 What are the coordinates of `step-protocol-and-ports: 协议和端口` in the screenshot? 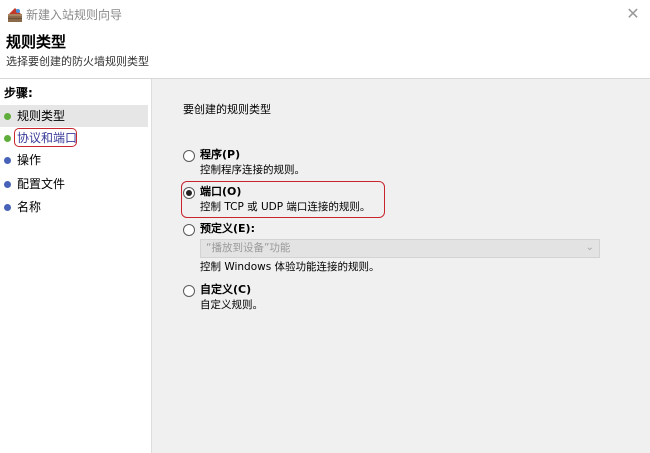 It's located at (74, 138).